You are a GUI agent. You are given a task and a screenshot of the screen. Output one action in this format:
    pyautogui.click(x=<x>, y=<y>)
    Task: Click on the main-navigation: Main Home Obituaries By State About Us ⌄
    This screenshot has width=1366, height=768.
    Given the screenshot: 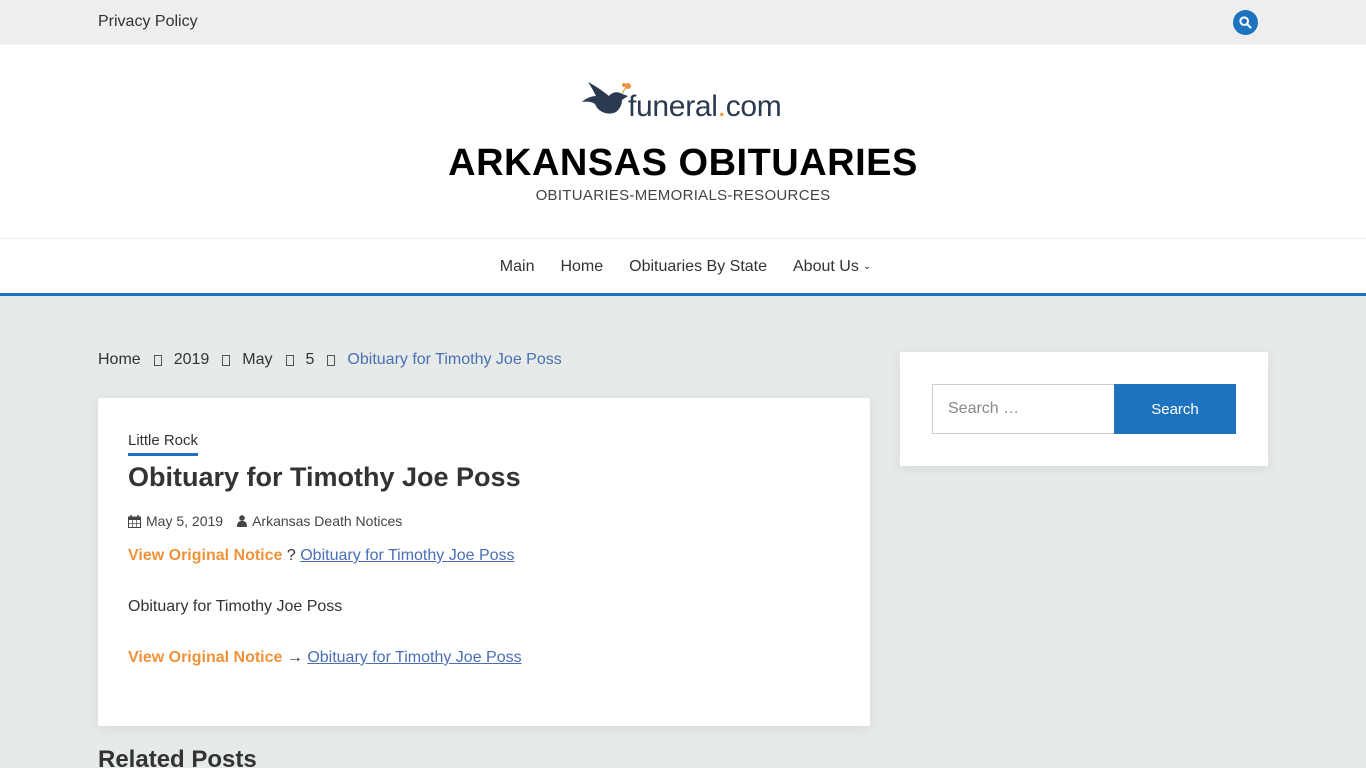 What is the action you would take?
    pyautogui.click(x=683, y=267)
    